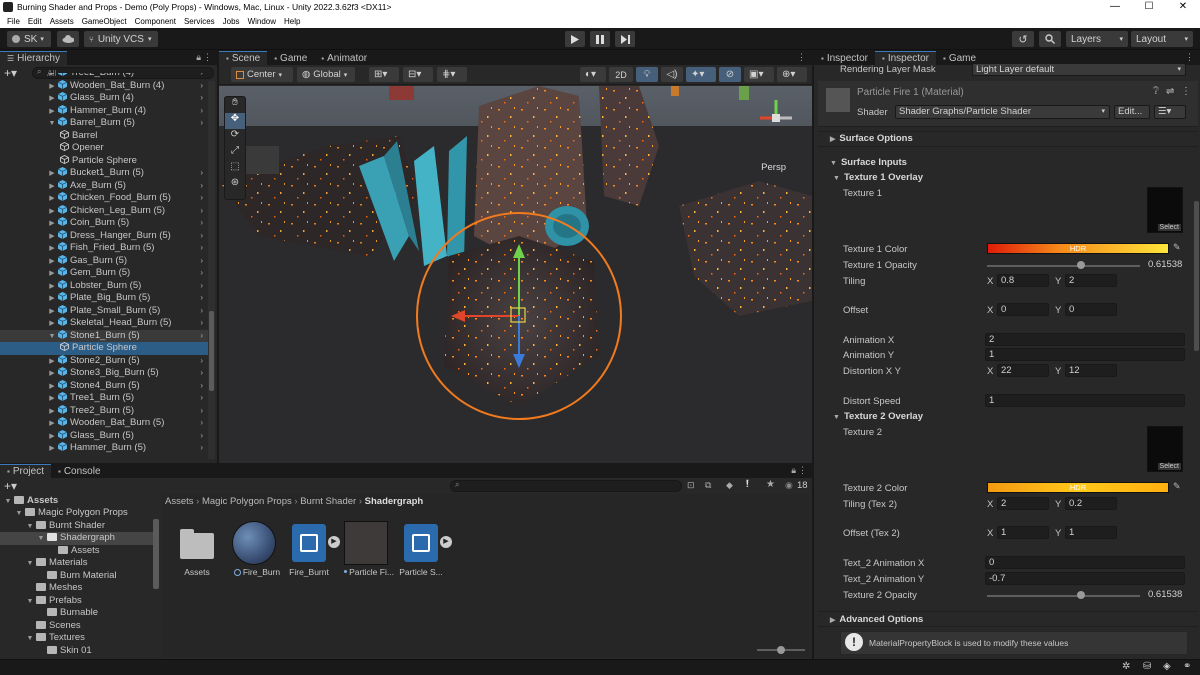 This screenshot has height=675, width=1200. What do you see at coordinates (105, 423) in the screenshot?
I see `hierarchy-item: ▶ Wooden_Bat_Burn (5) ›` at bounding box center [105, 423].